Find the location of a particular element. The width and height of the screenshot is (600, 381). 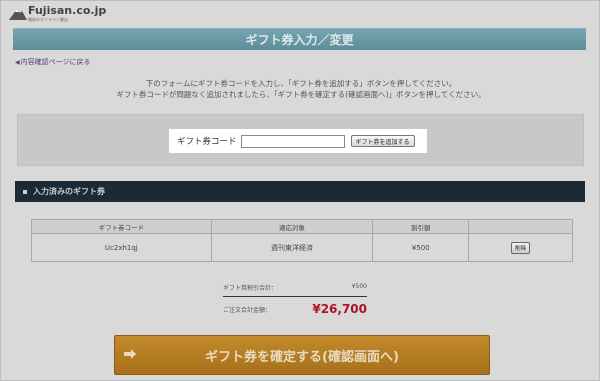

order-total-label: ご注文合計金額： is located at coordinates (247, 310).